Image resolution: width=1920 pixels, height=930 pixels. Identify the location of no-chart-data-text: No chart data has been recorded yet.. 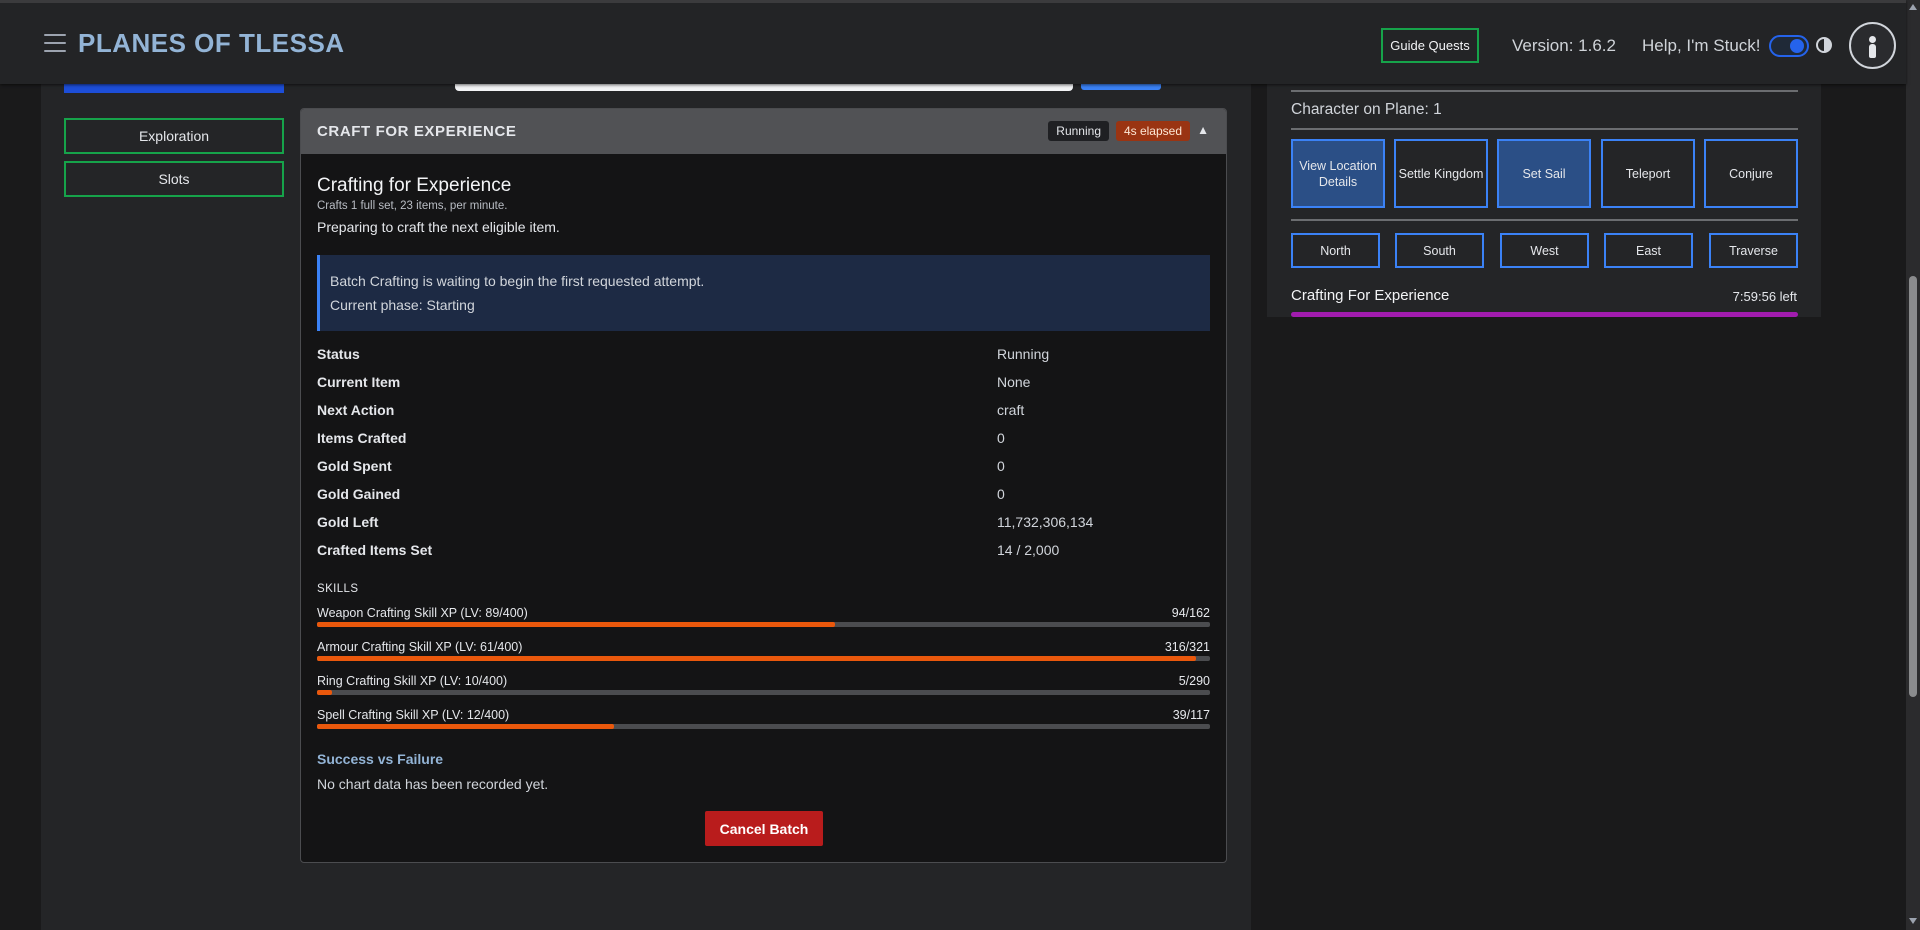
(433, 784).